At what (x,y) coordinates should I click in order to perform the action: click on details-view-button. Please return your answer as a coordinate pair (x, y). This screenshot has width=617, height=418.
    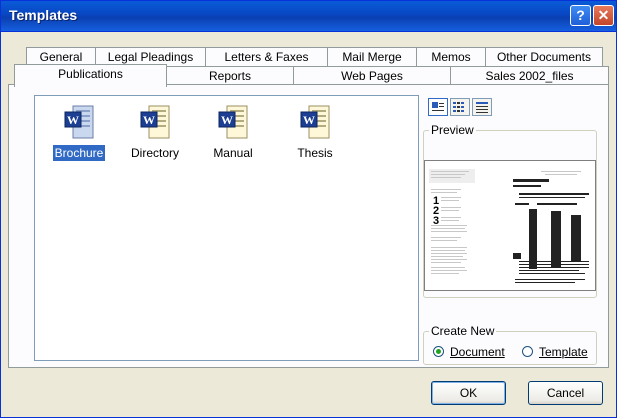
    Looking at the image, I should click on (482, 107).